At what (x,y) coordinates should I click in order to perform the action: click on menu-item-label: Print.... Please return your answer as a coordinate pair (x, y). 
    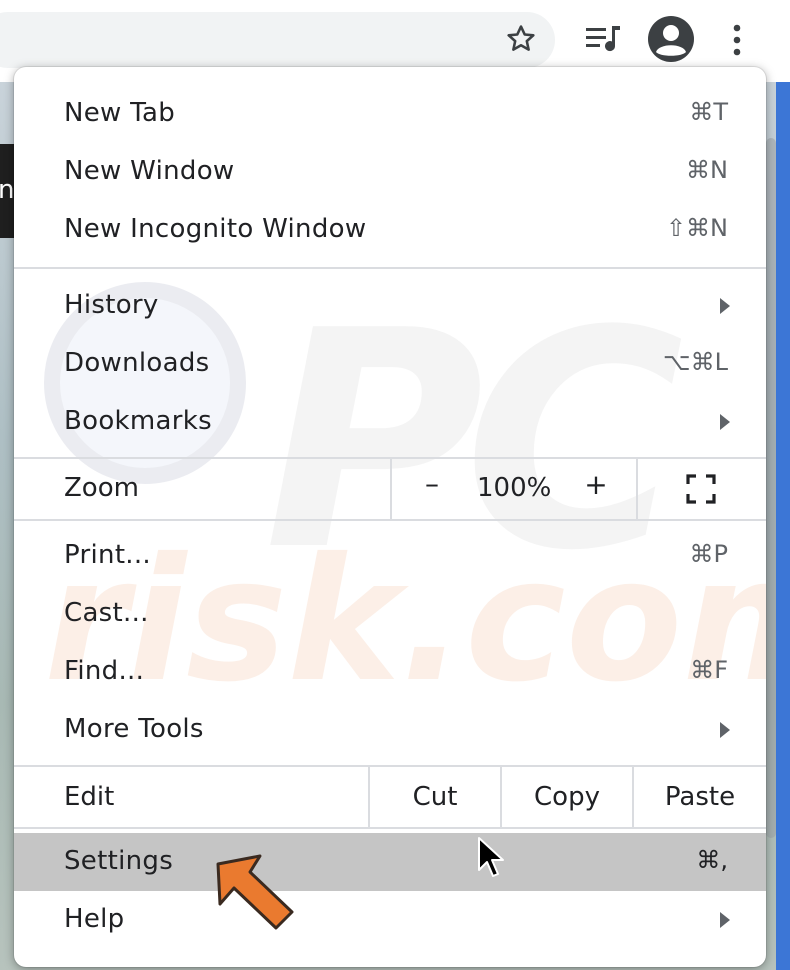
    Looking at the image, I should click on (108, 555).